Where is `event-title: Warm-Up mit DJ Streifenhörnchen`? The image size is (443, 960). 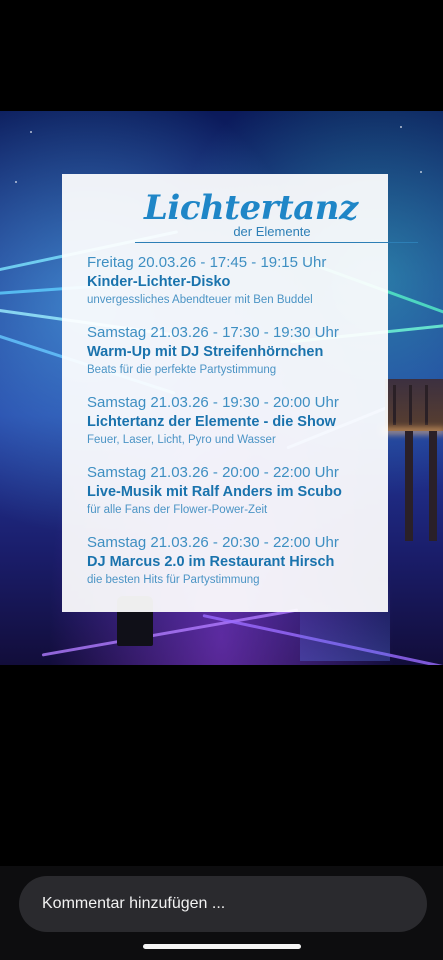
event-title: Warm-Up mit DJ Streifenhörnchen is located at coordinates (205, 352).